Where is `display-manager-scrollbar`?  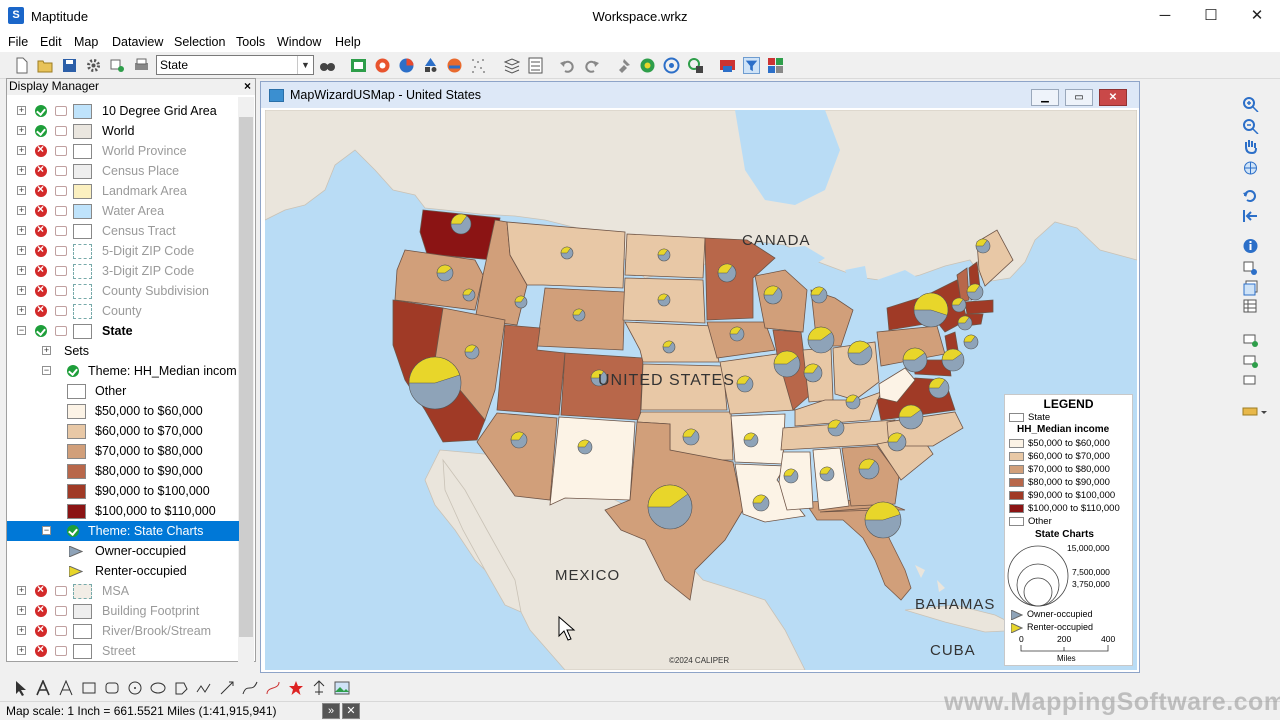 display-manager-scrollbar is located at coordinates (246, 379).